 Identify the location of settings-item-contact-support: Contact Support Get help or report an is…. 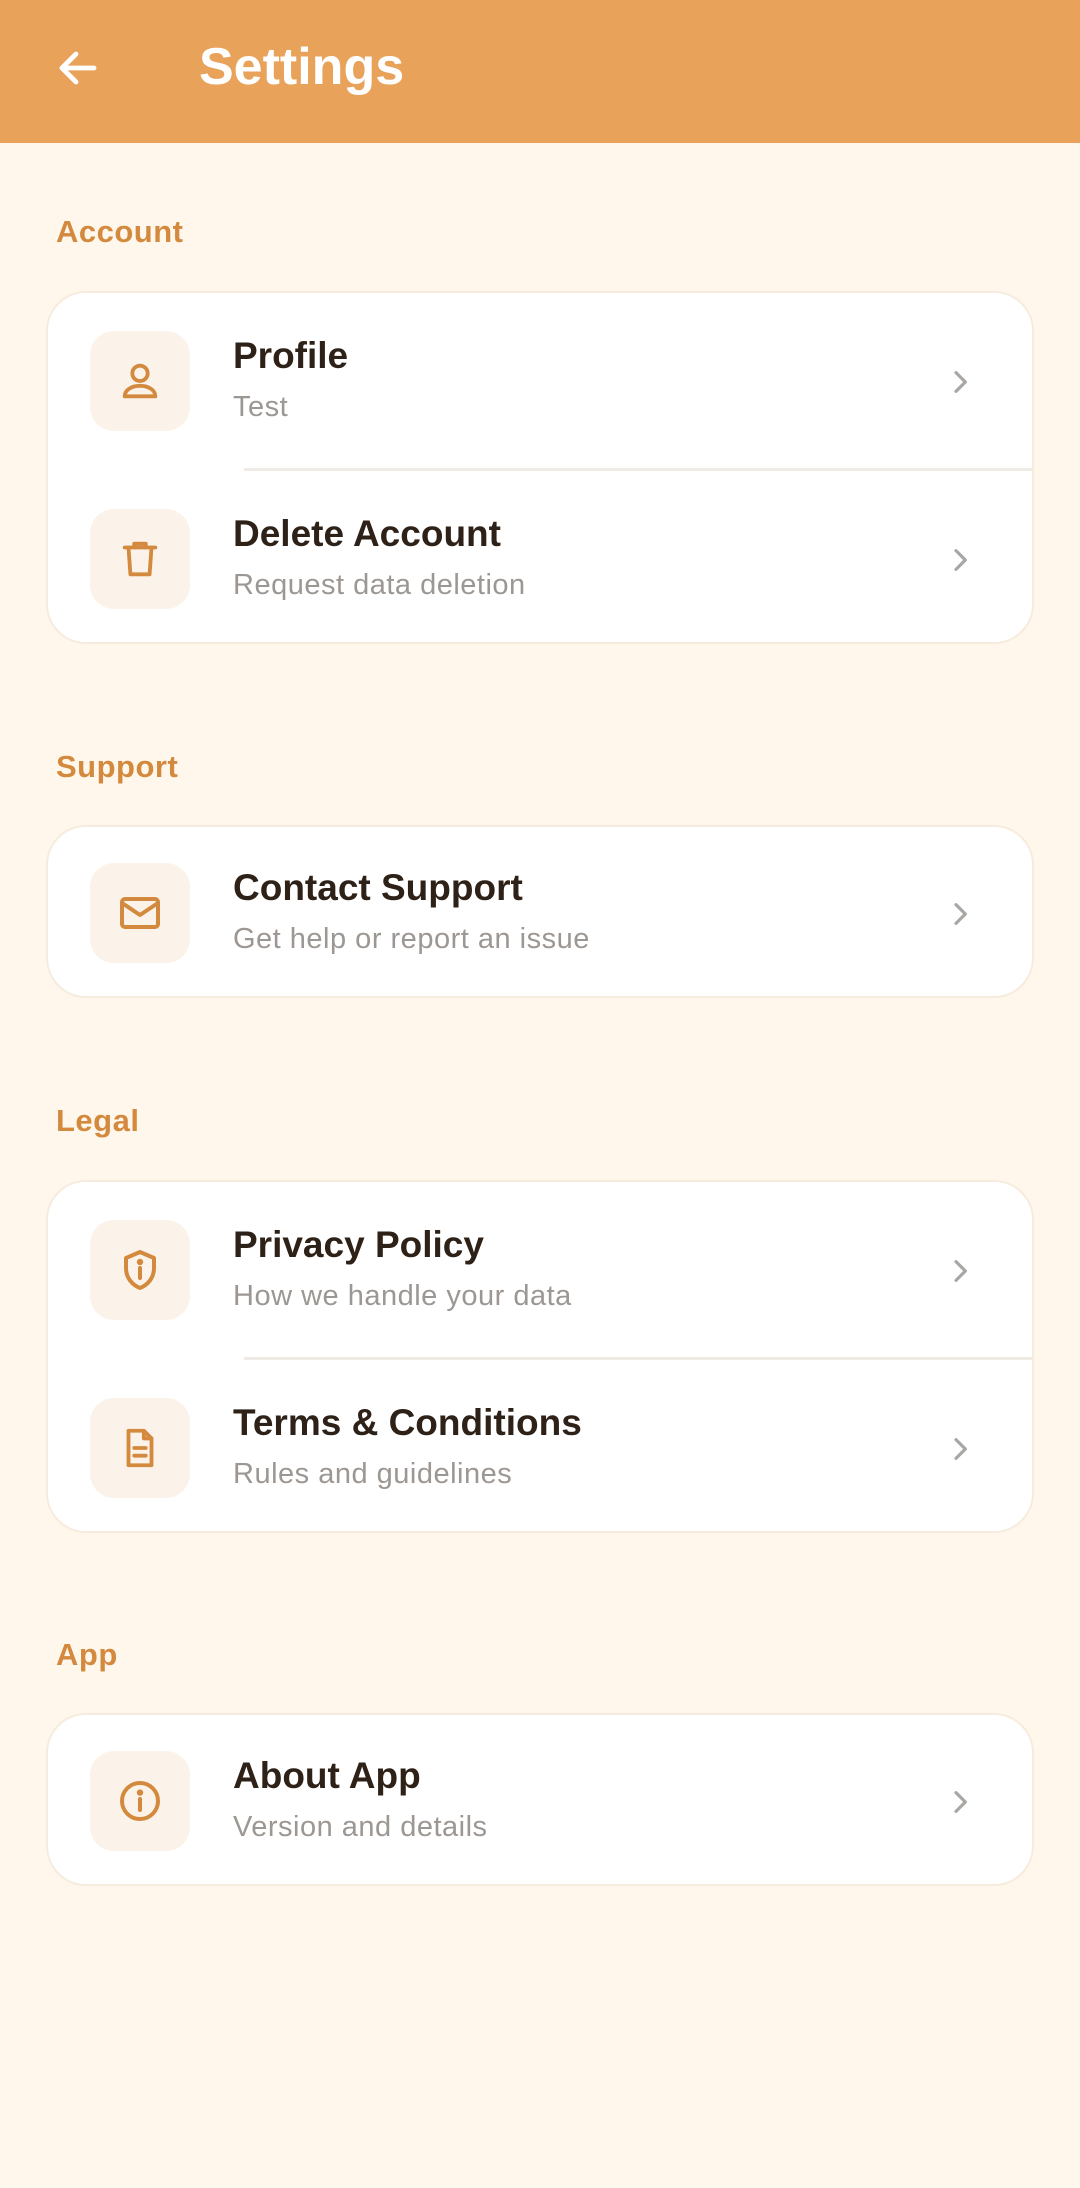
(540, 911).